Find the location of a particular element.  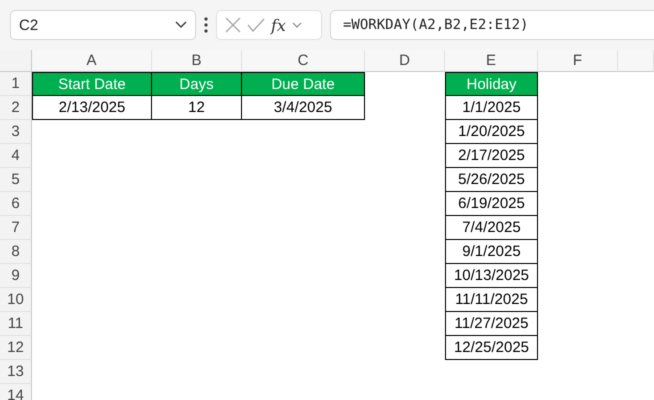

select-all-corner is located at coordinates (16, 61).